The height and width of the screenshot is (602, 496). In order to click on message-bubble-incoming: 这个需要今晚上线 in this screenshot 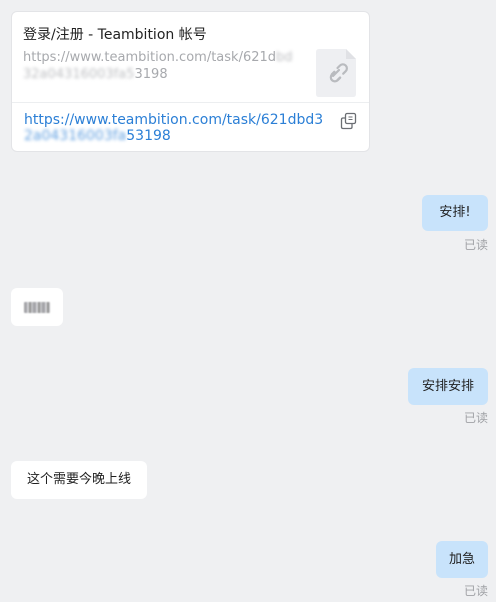, I will do `click(79, 480)`.